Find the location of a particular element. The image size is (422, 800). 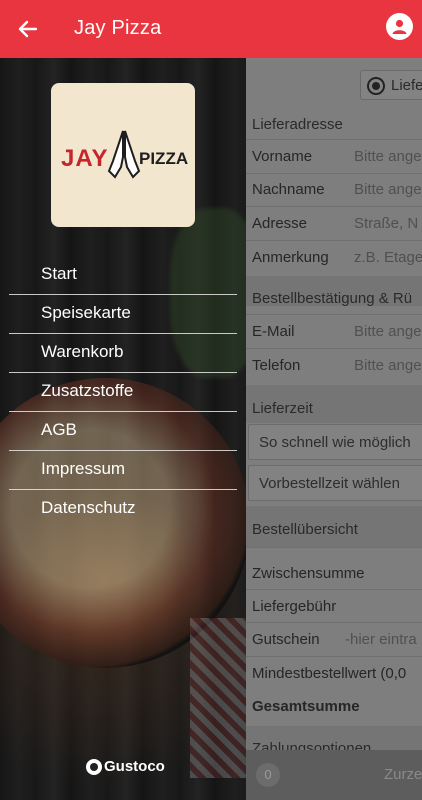

lastname-label: Nachname is located at coordinates (288, 189).